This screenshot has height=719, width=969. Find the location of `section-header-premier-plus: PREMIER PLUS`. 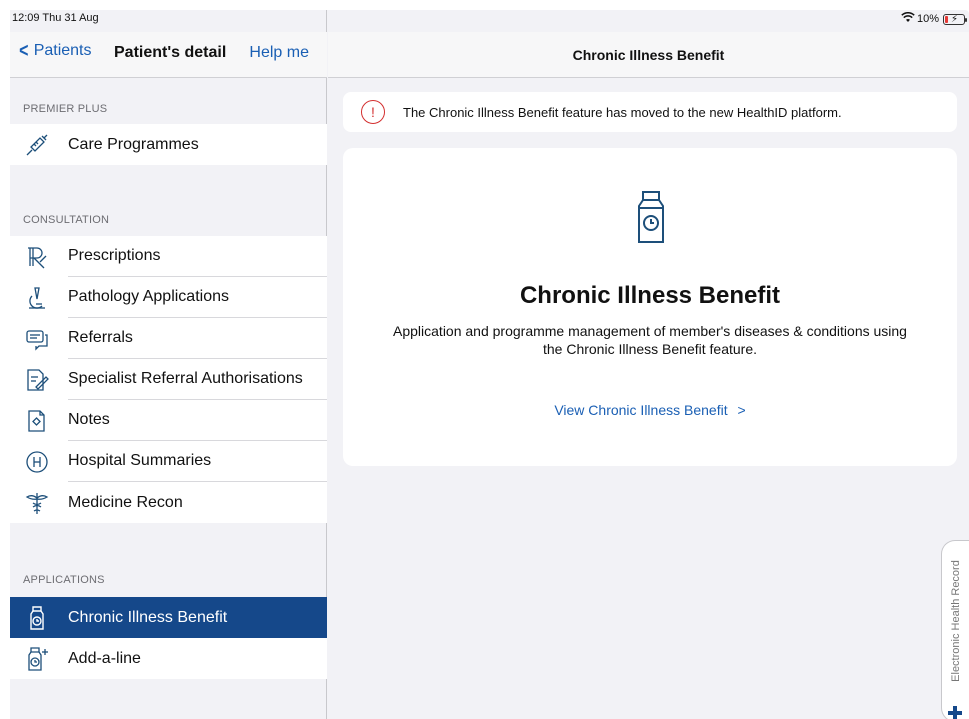

section-header-premier-plus: PREMIER PLUS is located at coordinates (65, 109).